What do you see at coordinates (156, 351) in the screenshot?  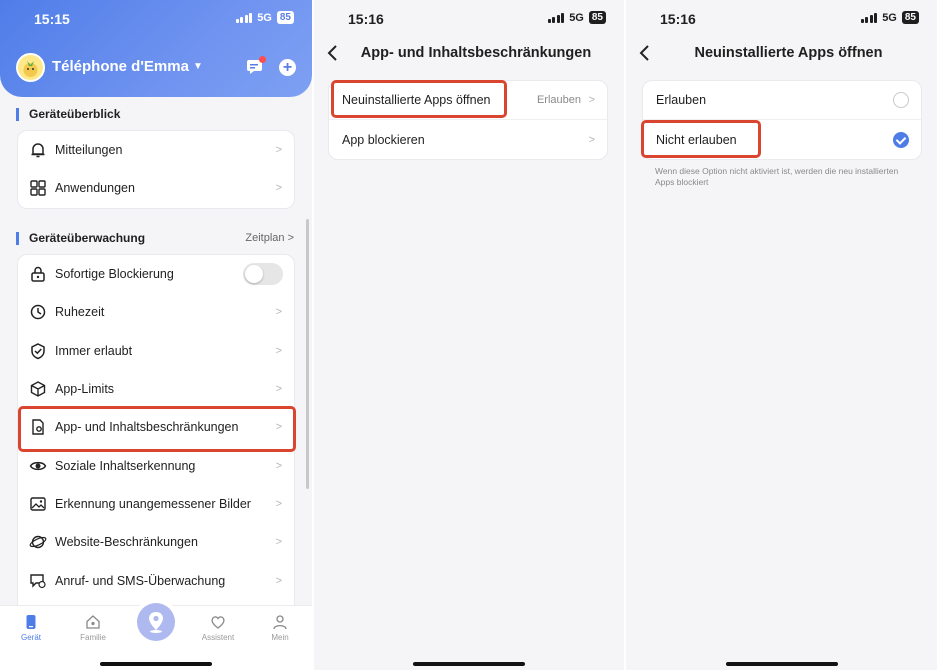 I see `list-item-always-allowed: Immer erlaubt >` at bounding box center [156, 351].